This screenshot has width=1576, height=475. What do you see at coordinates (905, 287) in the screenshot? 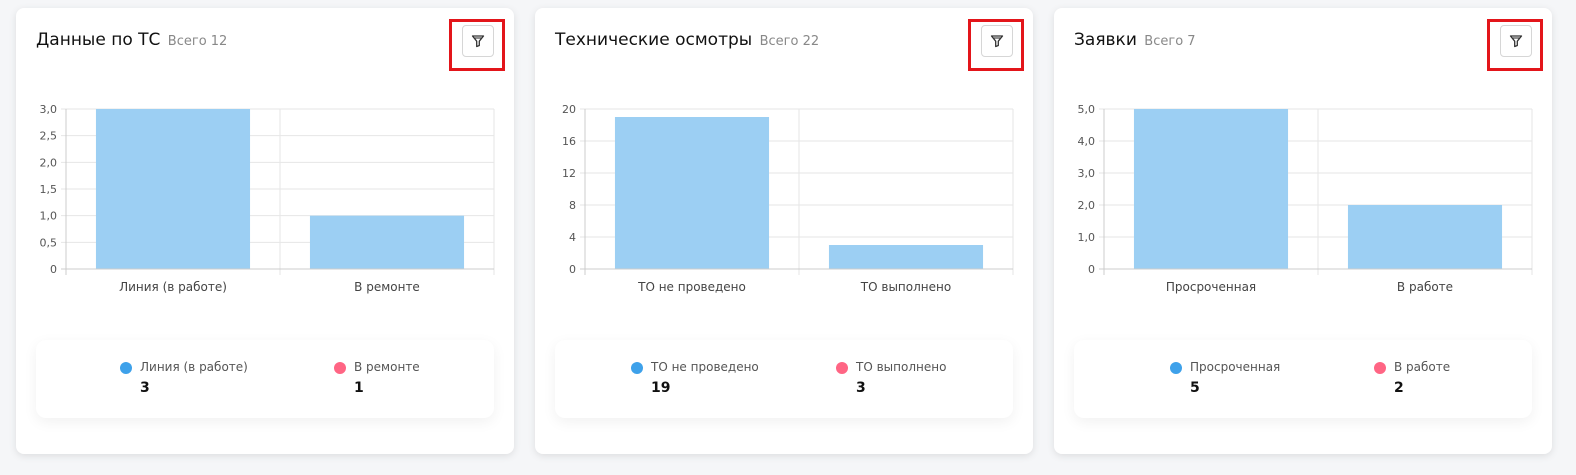
I see `x-category-label: ТО выполнено` at bounding box center [905, 287].